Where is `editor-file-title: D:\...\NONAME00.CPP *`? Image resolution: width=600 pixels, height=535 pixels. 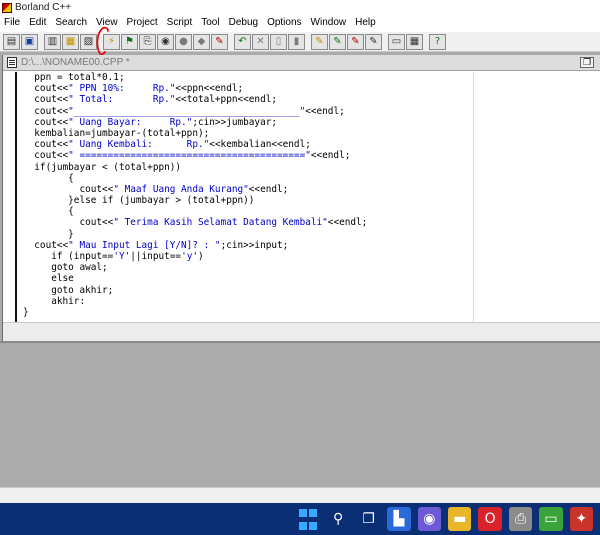
editor-file-title: D:\...\NONAME00.CPP * is located at coordinates (75, 62).